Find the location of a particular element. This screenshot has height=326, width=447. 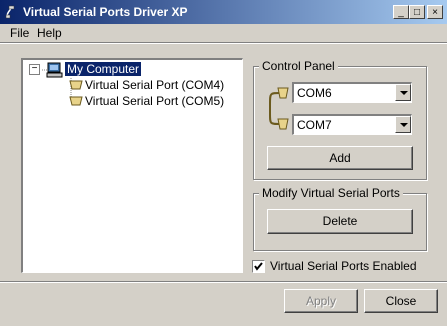

port2-select: COM7 is located at coordinates (352, 124).